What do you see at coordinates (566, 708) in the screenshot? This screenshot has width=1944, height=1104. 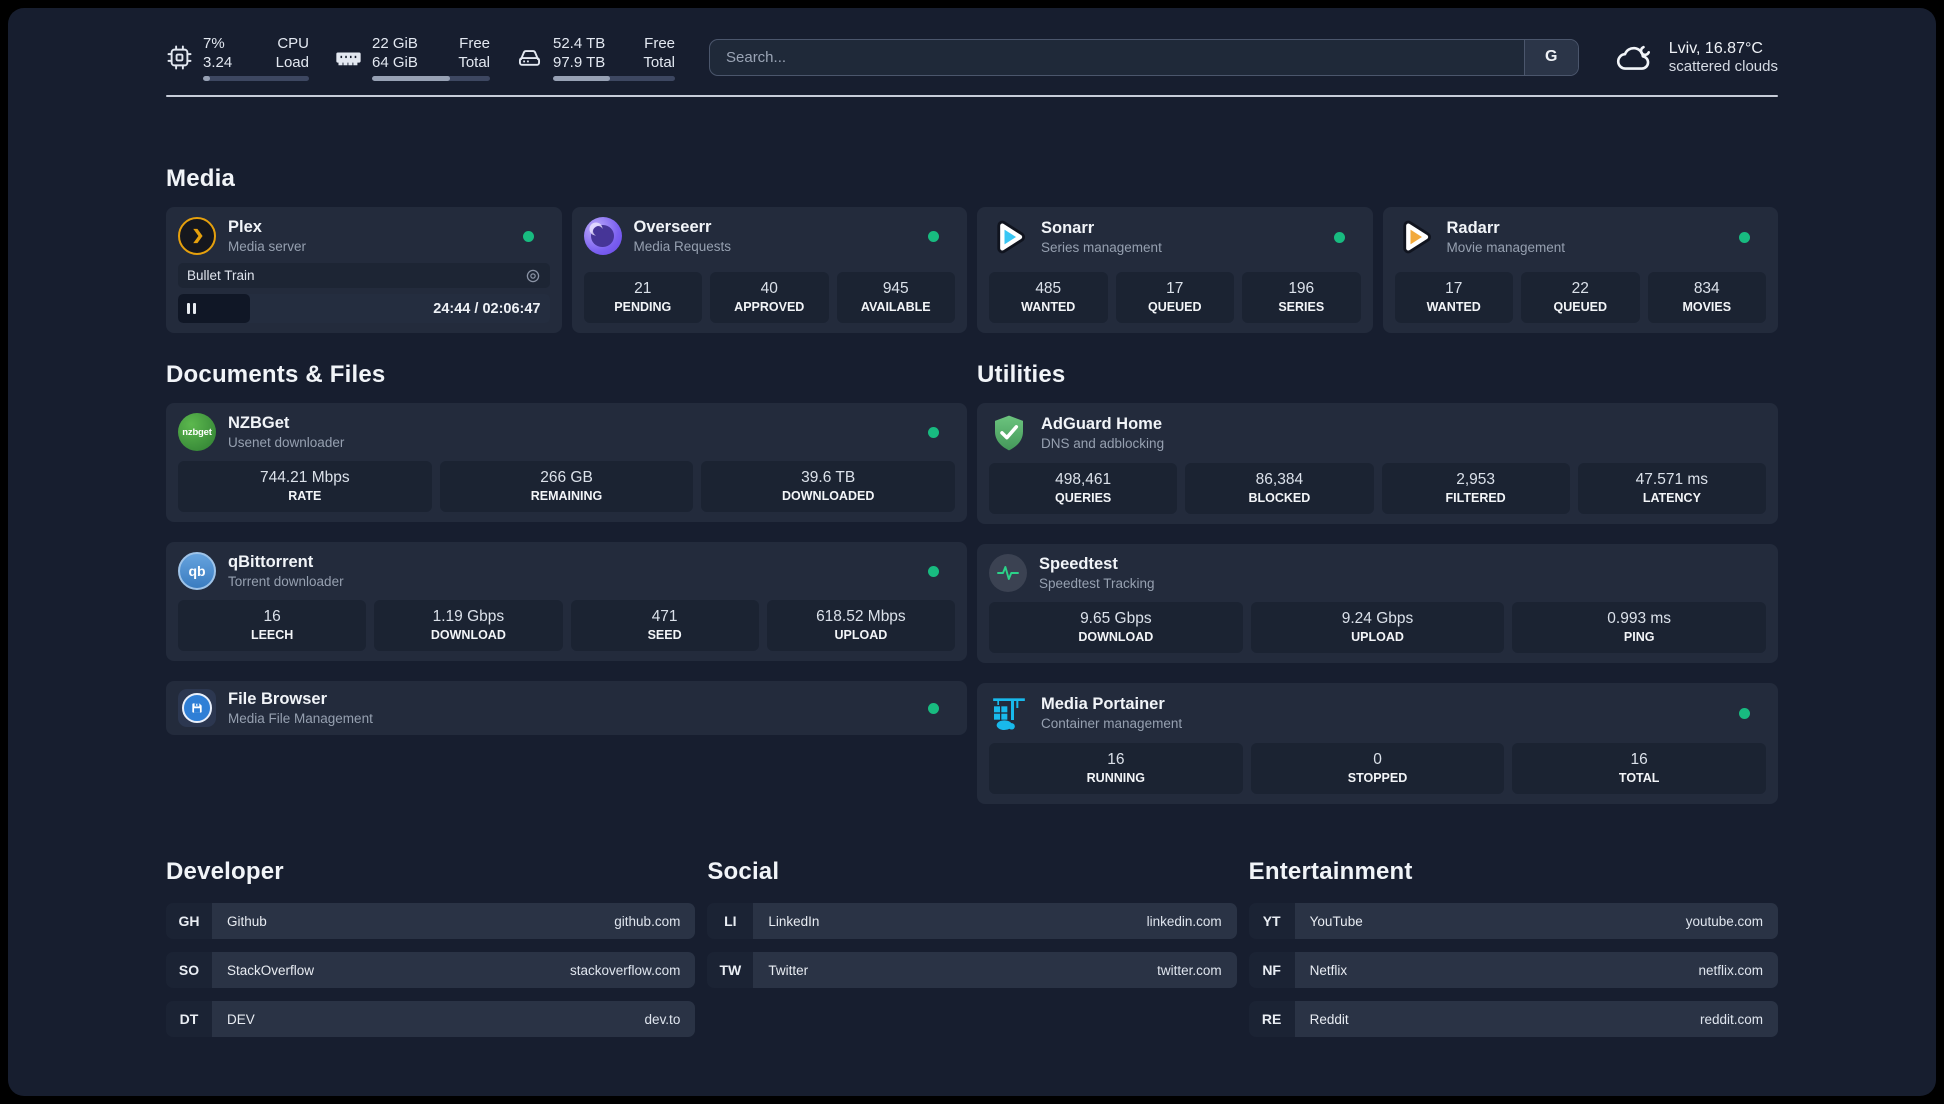 I see `filebrowser-card: File Browser Media File Management` at bounding box center [566, 708].